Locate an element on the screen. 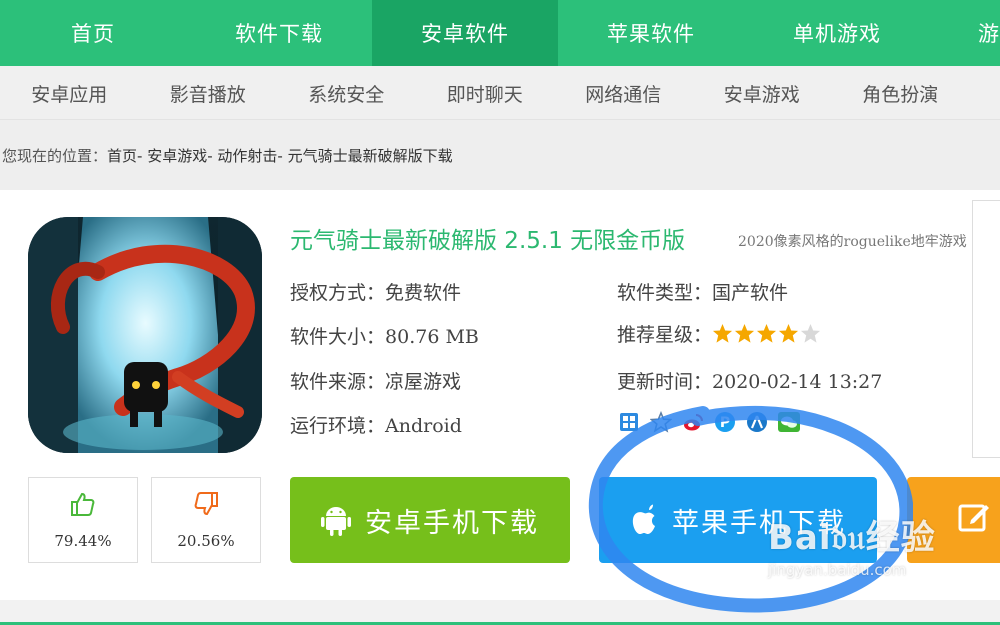  nav-item-home: 首页 is located at coordinates (93, 33).